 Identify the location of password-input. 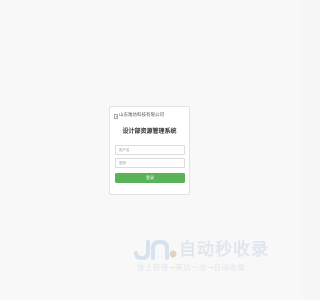
(150, 163).